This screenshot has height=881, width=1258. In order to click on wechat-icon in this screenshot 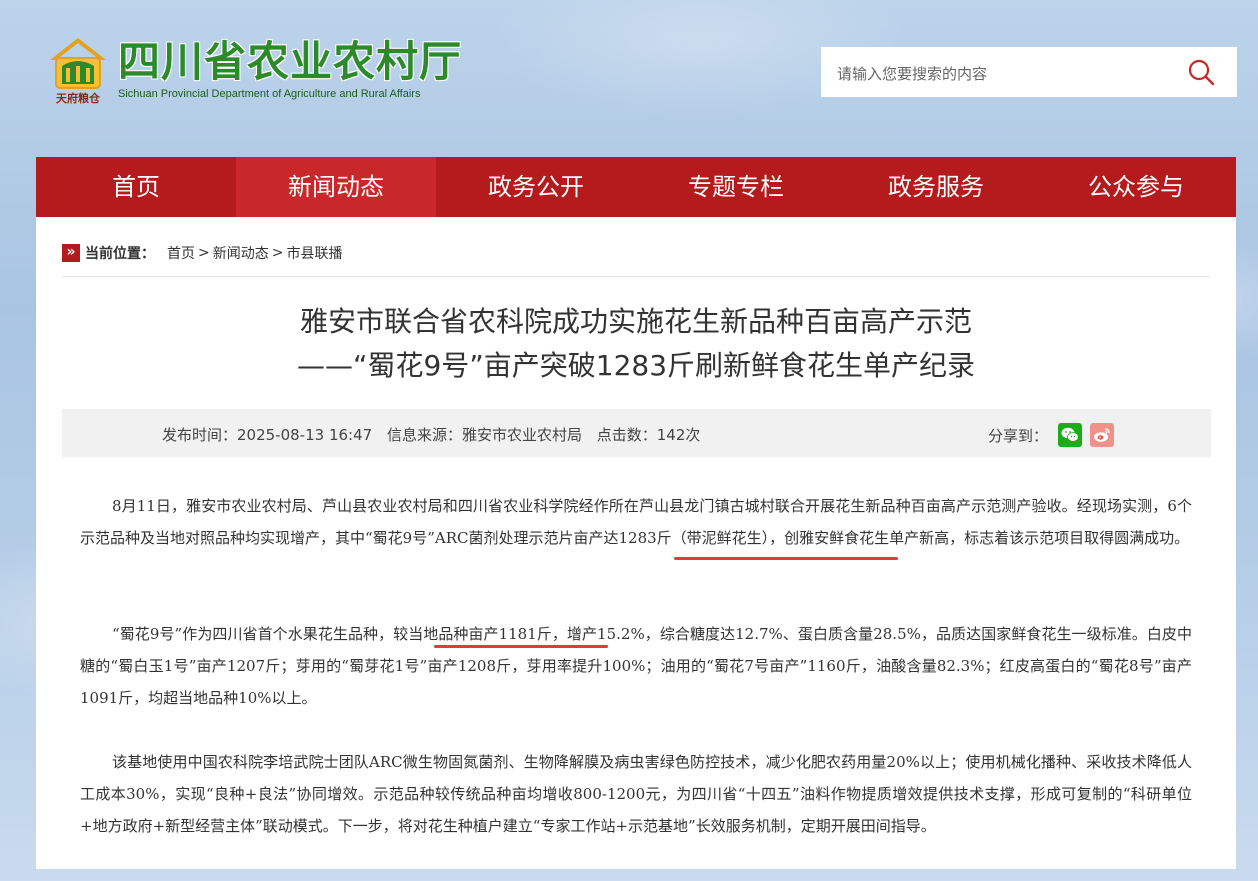, I will do `click(1070, 434)`.